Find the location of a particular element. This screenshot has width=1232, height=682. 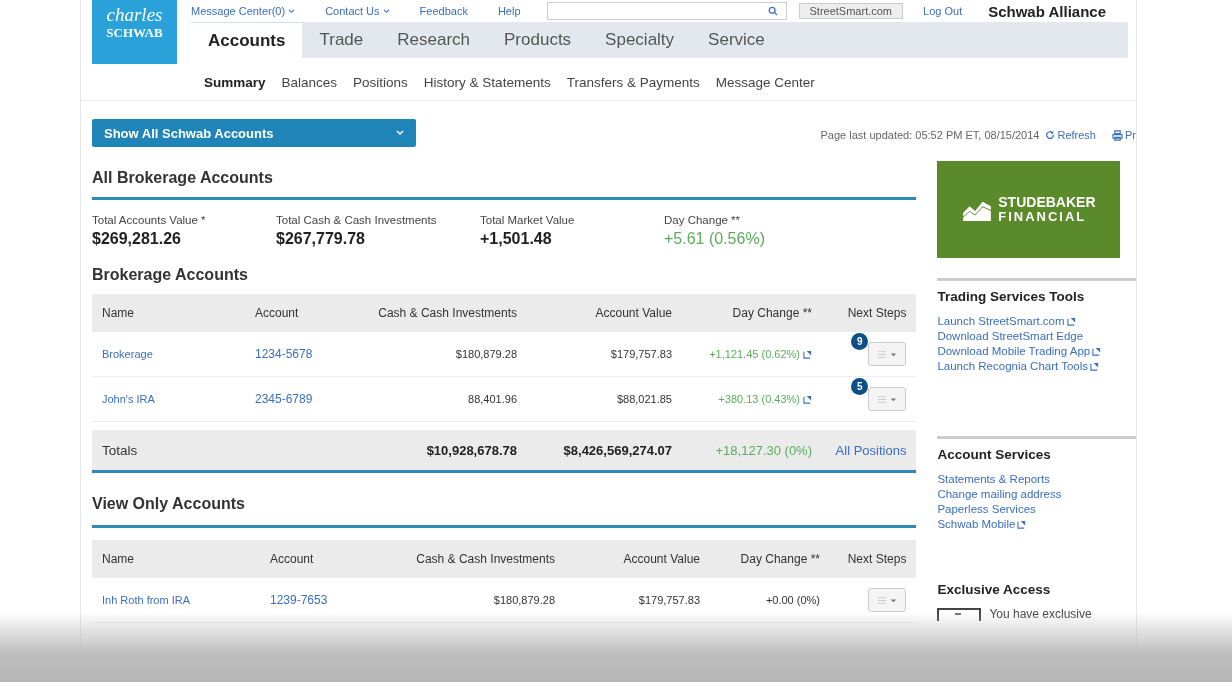

section-title: View Only Accounts is located at coordinates (504, 511).